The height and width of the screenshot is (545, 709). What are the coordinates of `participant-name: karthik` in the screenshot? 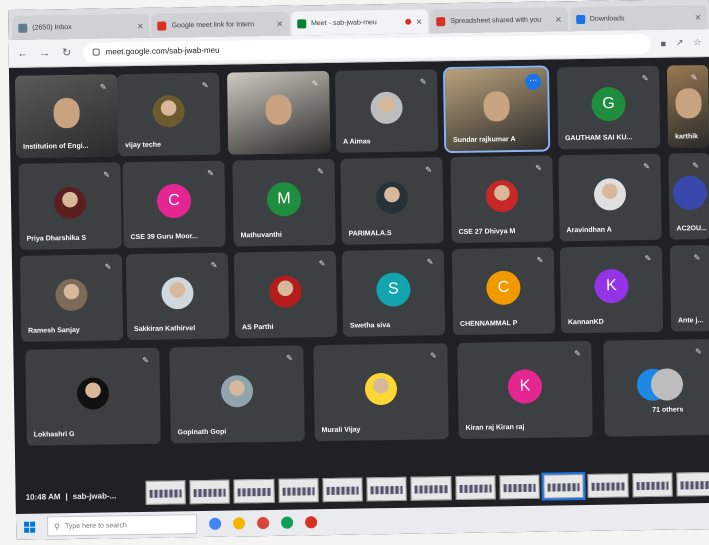 It's located at (687, 137).